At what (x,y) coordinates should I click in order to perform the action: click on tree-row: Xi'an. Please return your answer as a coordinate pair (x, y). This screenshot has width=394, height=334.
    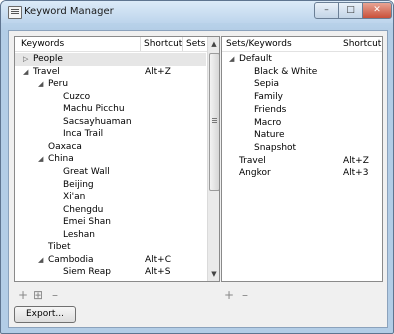
    Looking at the image, I should click on (110, 197).